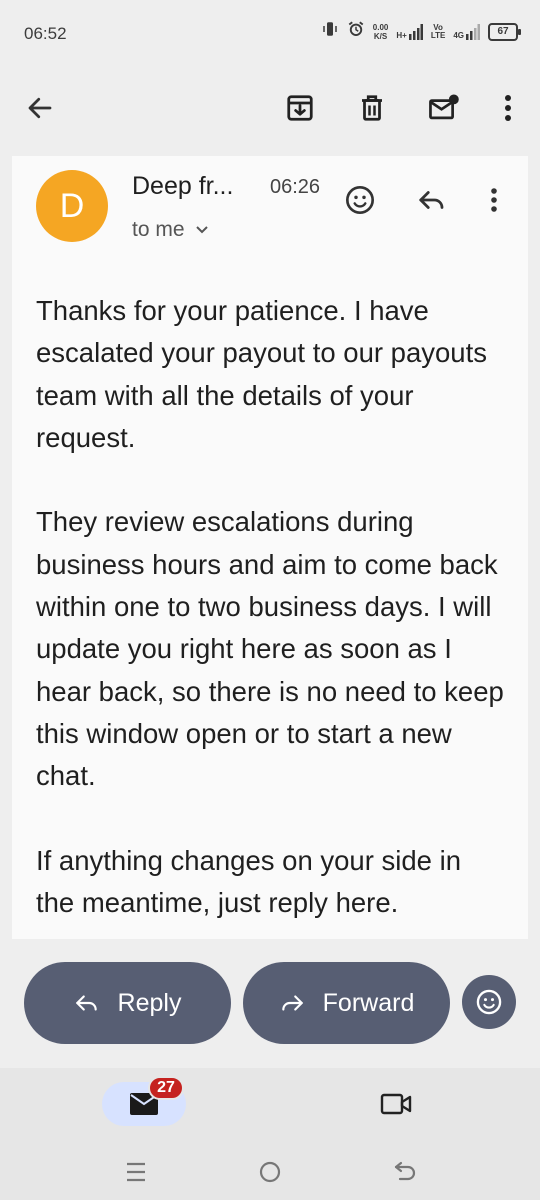 The image size is (540, 1200). I want to click on system-navigation, so click(270, 1171).